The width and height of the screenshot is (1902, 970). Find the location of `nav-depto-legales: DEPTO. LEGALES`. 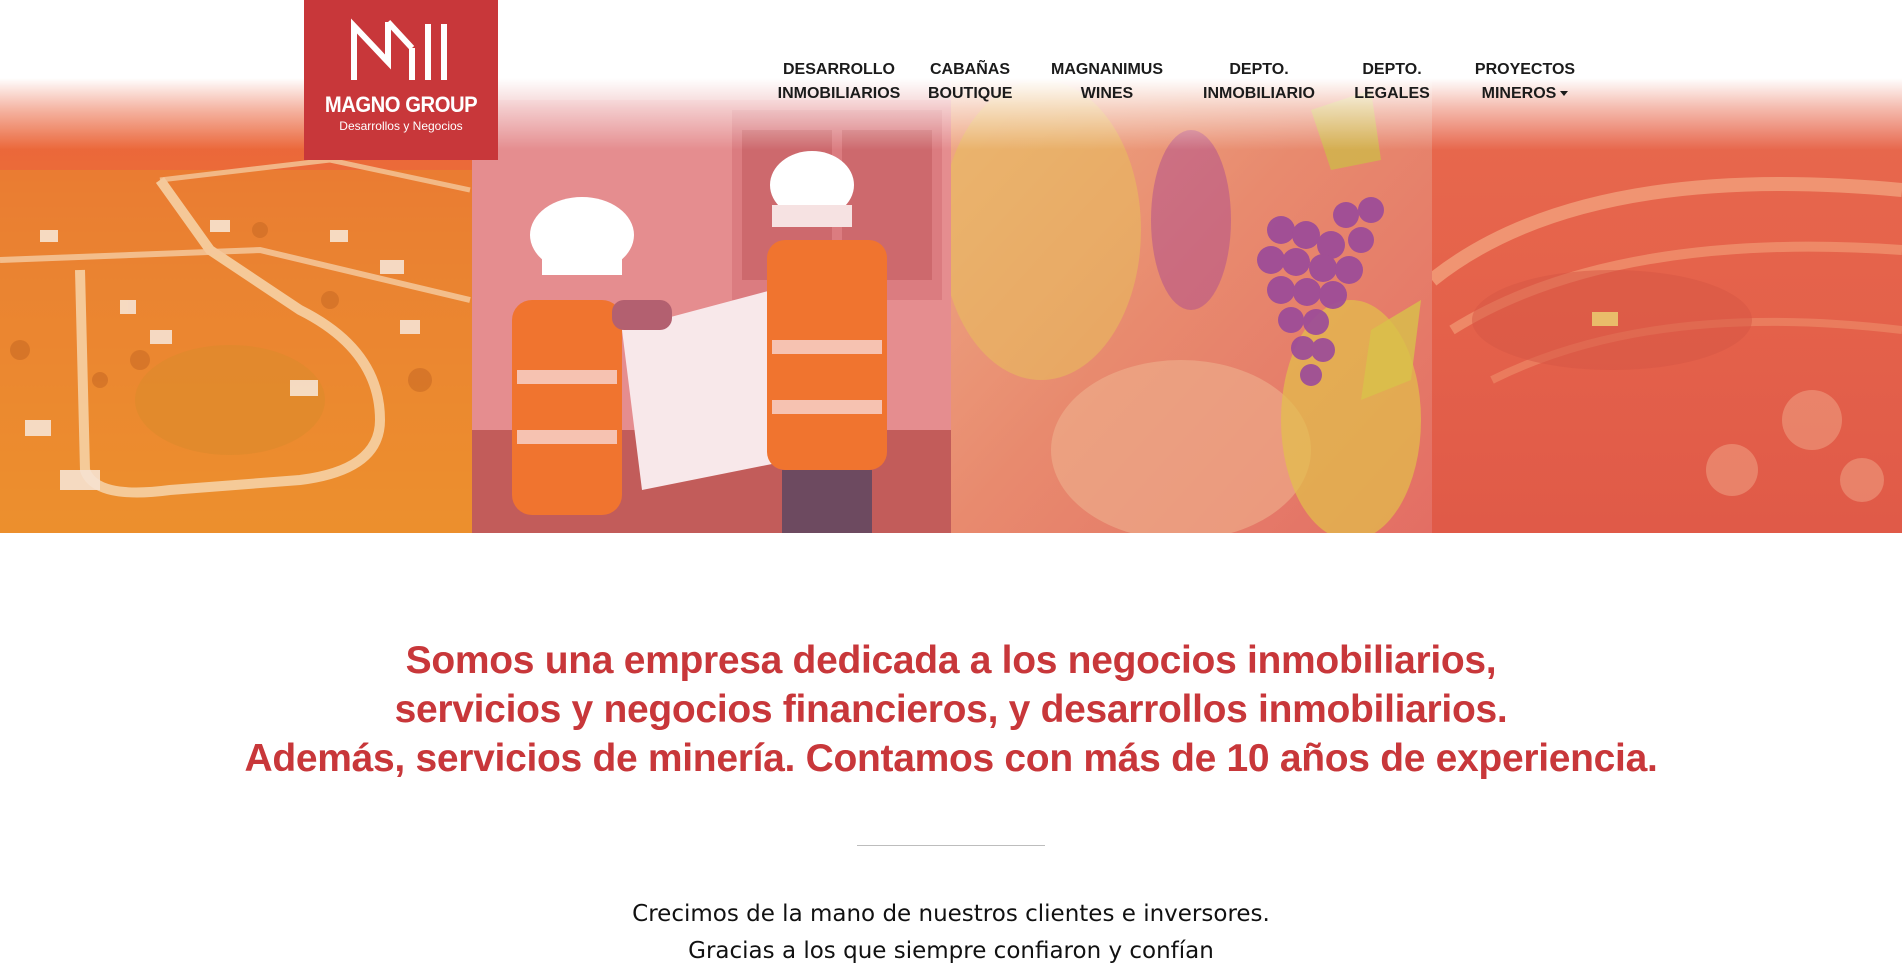

nav-depto-legales: DEPTO. LEGALES is located at coordinates (1392, 82).